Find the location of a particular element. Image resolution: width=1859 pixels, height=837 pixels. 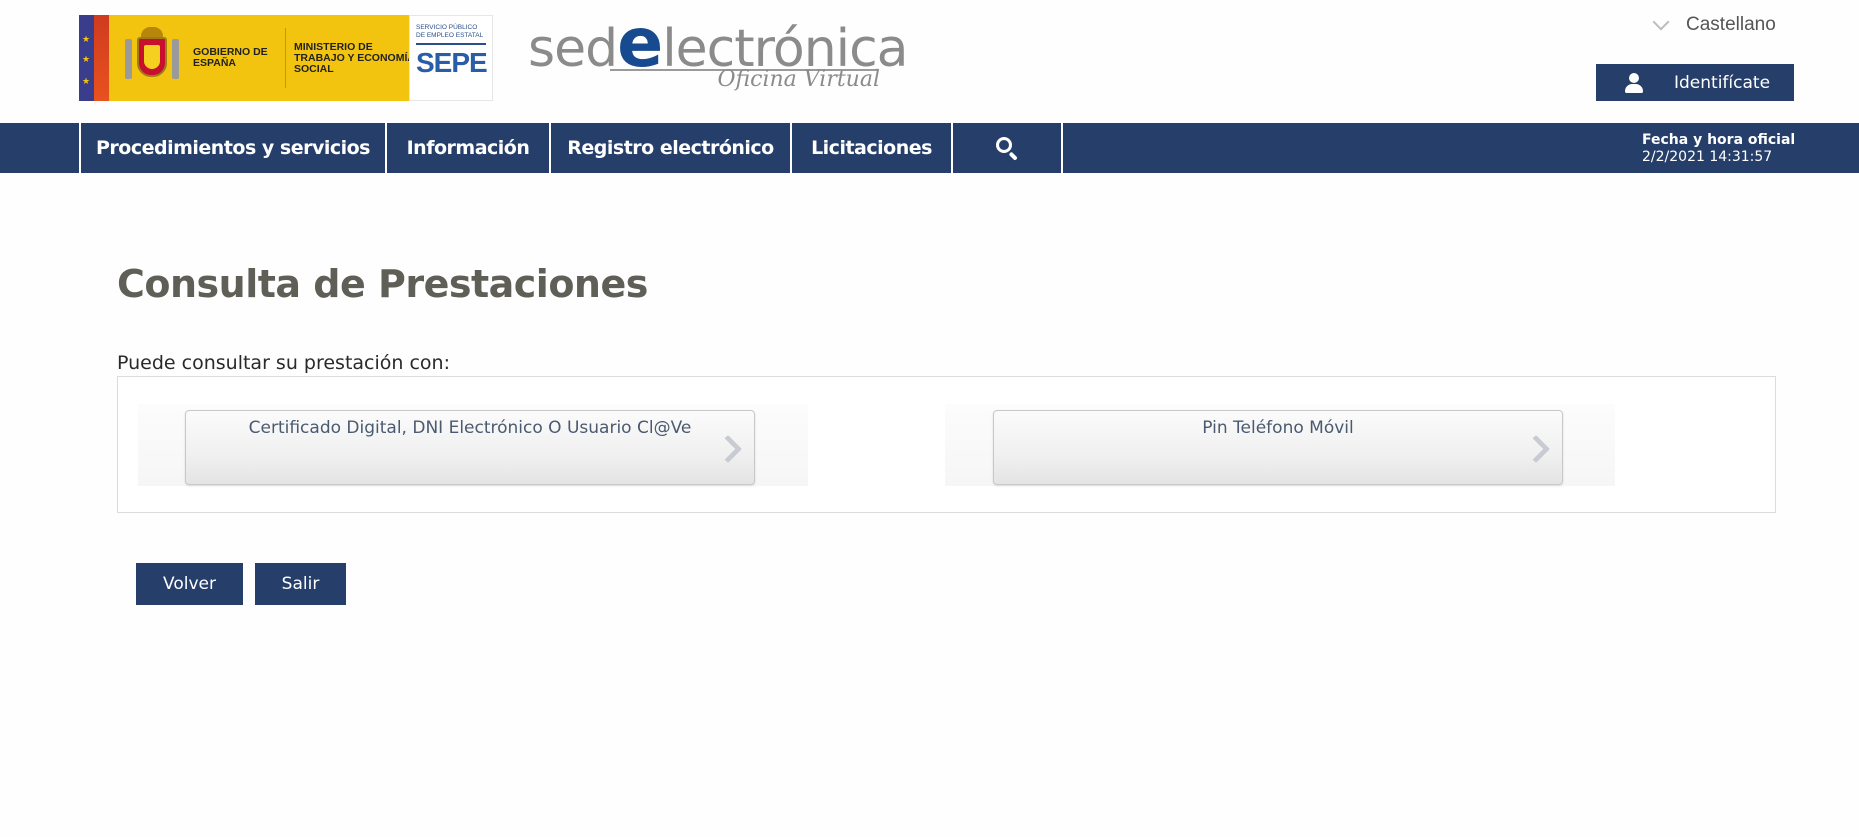

search-button is located at coordinates (1006, 148).